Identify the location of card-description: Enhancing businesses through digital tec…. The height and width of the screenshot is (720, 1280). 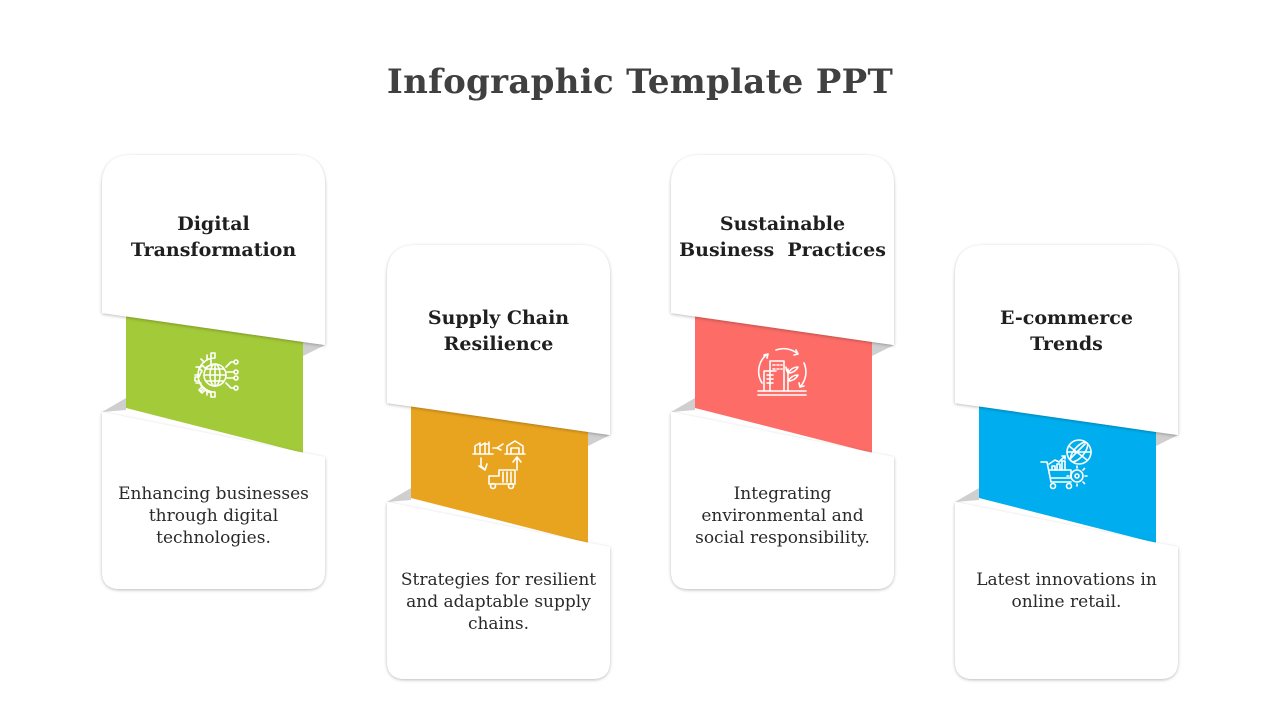
(213, 516).